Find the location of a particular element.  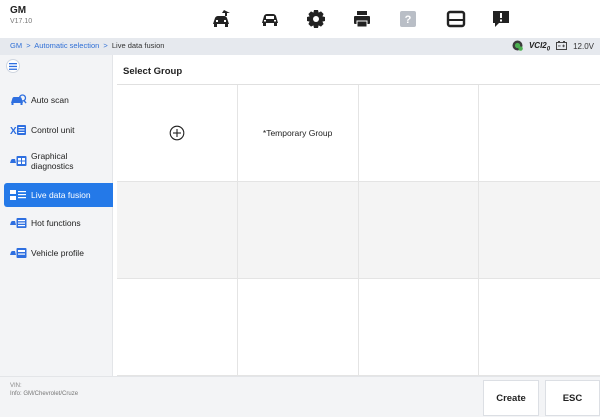

top-bar: GM V17.10 ? is located at coordinates (300, 19).